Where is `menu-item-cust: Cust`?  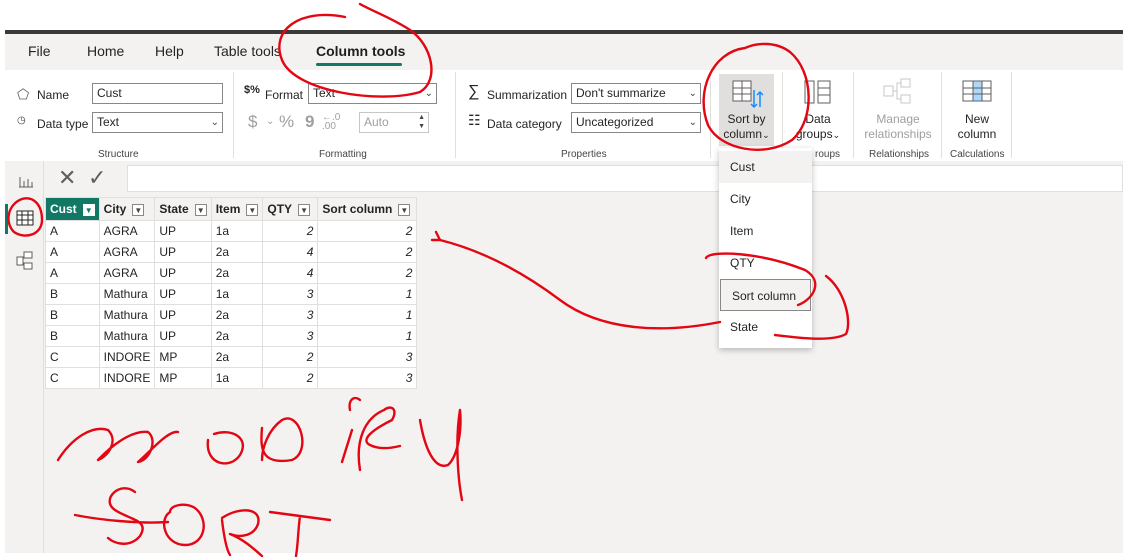 menu-item-cust: Cust is located at coordinates (765, 167).